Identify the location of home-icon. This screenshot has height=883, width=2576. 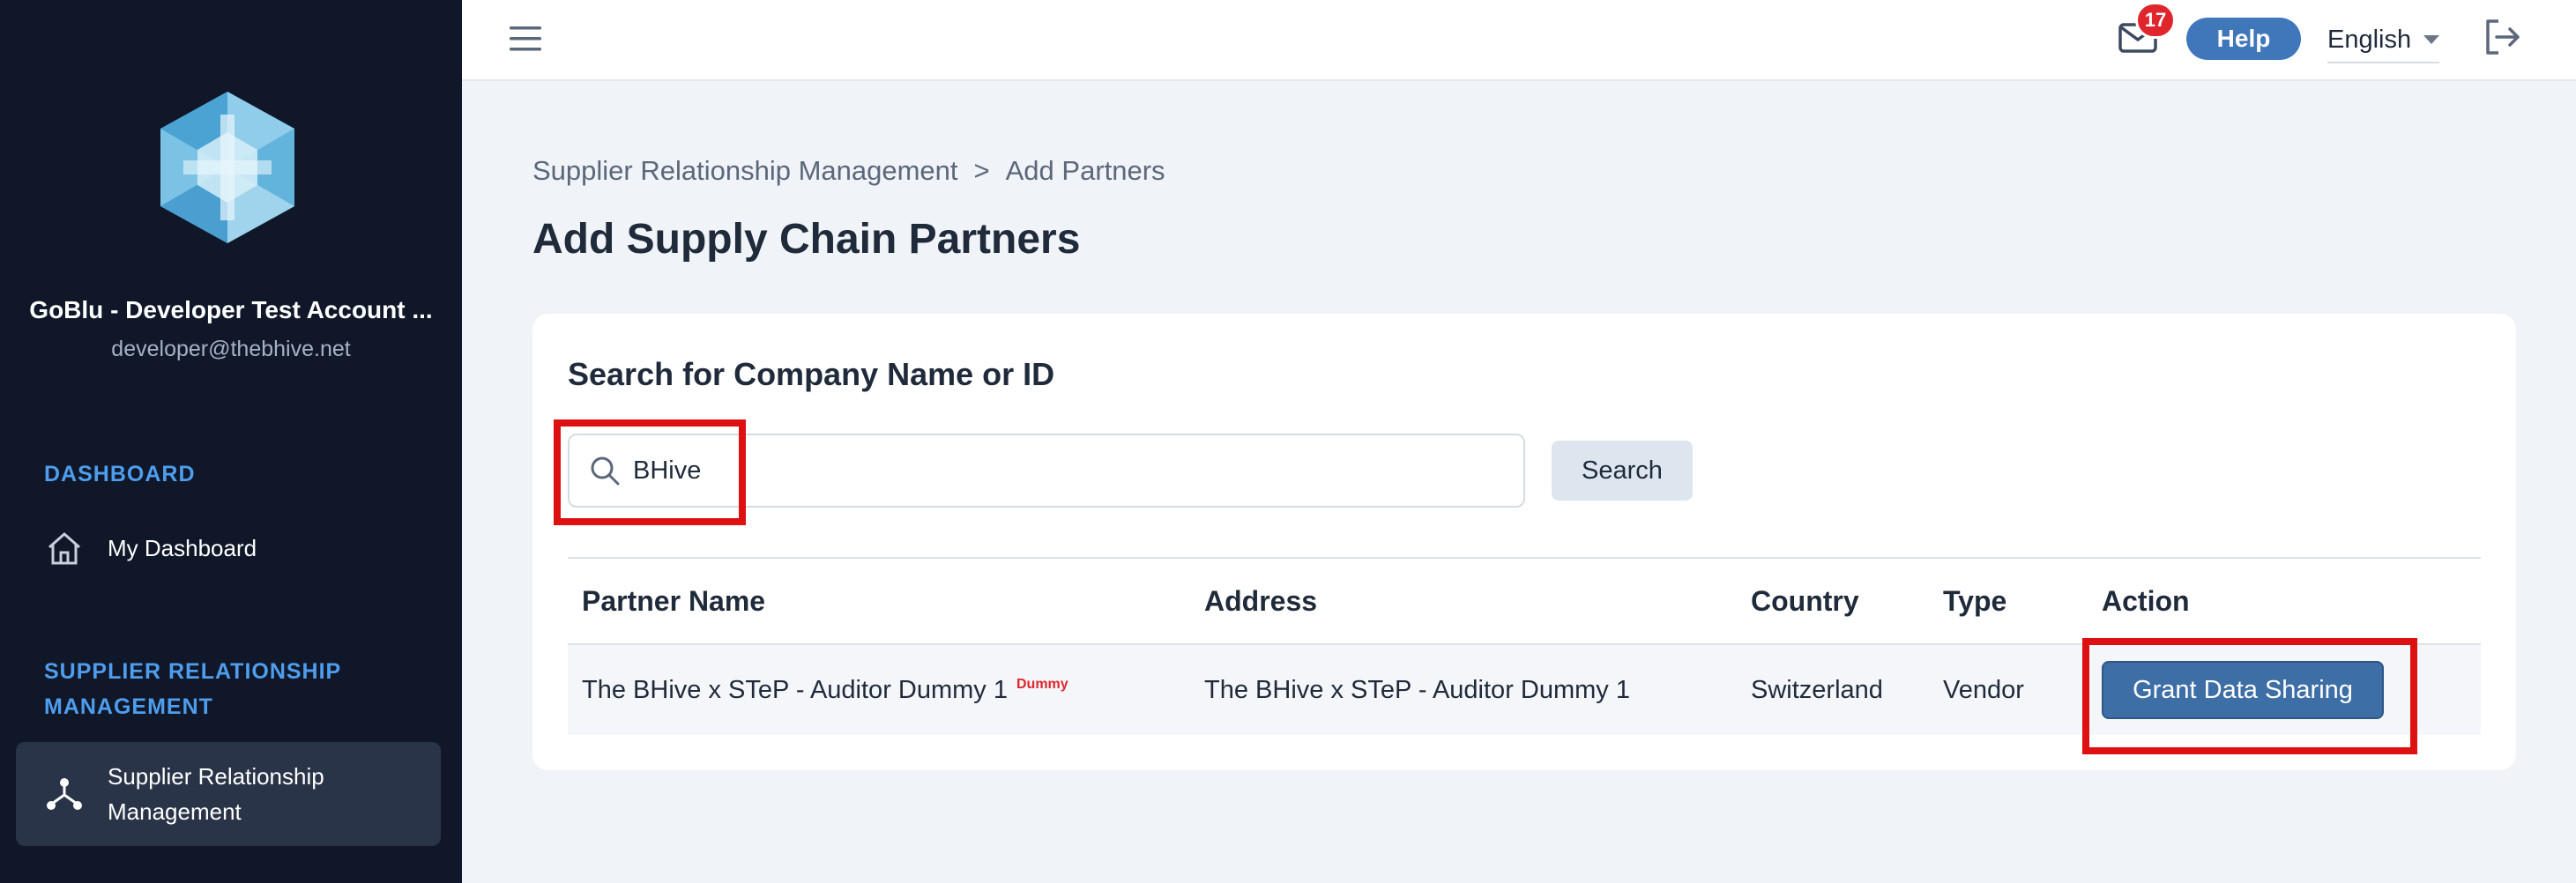
(64, 548).